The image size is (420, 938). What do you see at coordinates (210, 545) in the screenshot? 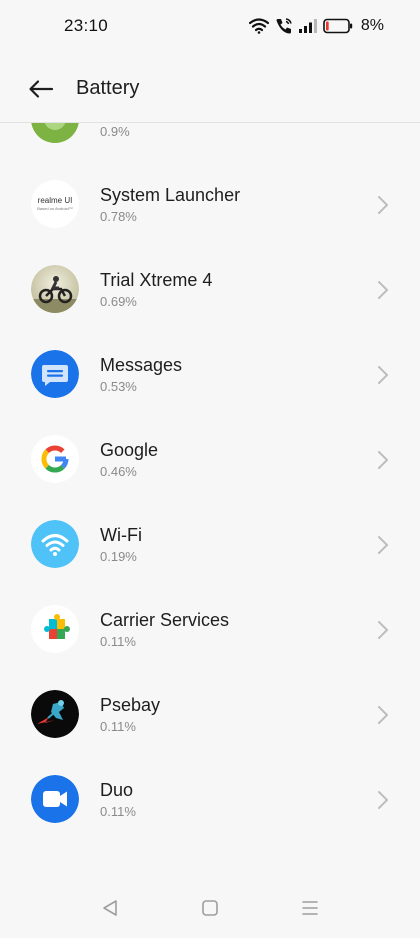
I see `app-row-wifi: Wi-Fi 0.19%` at bounding box center [210, 545].